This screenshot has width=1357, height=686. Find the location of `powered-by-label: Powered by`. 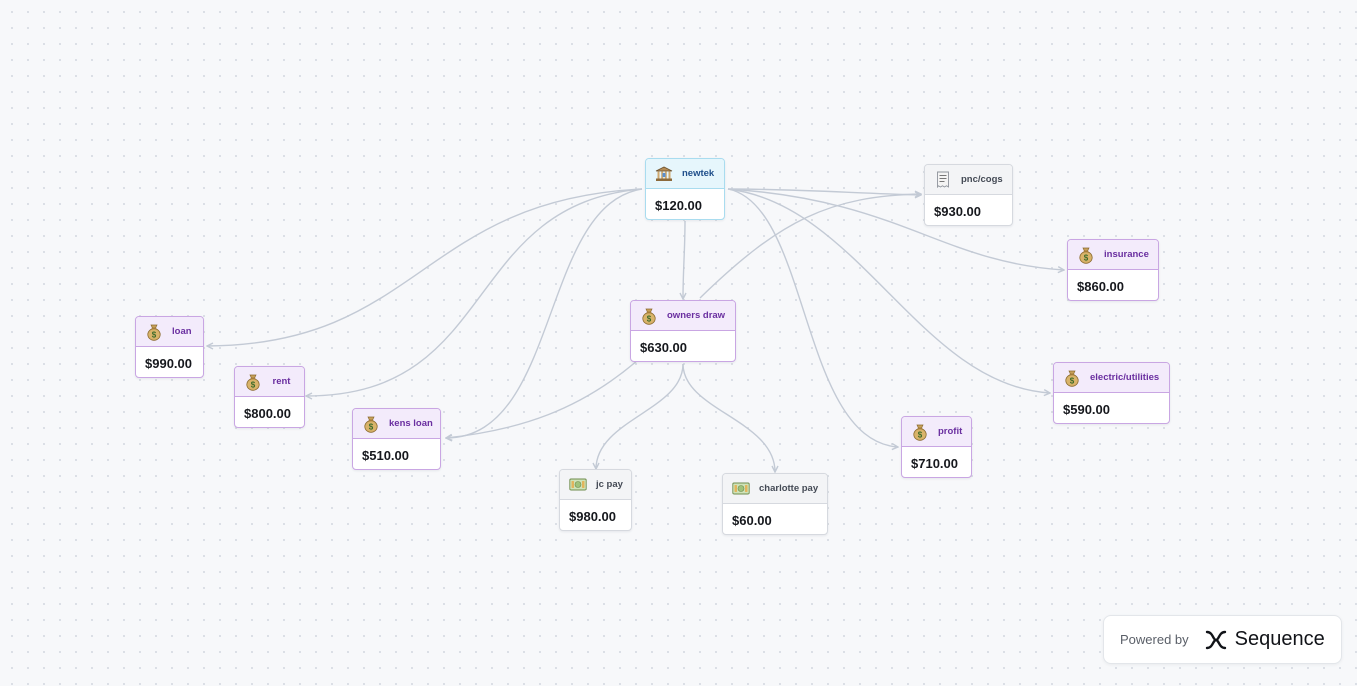

powered-by-label: Powered by is located at coordinates (1154, 639).